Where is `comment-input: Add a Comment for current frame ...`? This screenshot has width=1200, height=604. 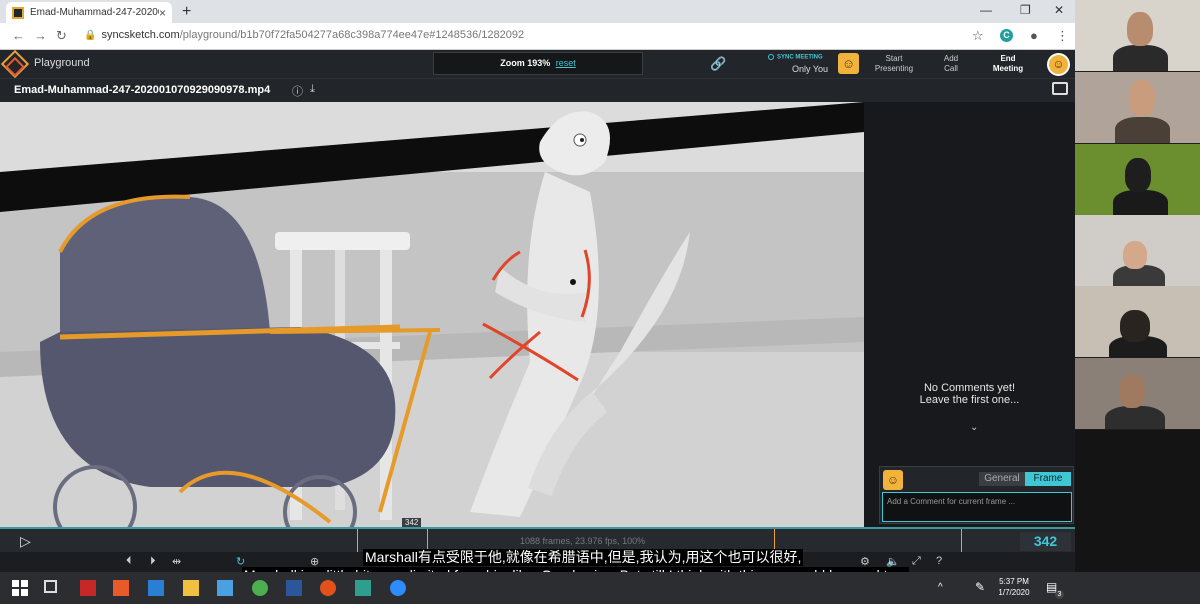
comment-input: Add a Comment for current frame ... is located at coordinates (977, 507).